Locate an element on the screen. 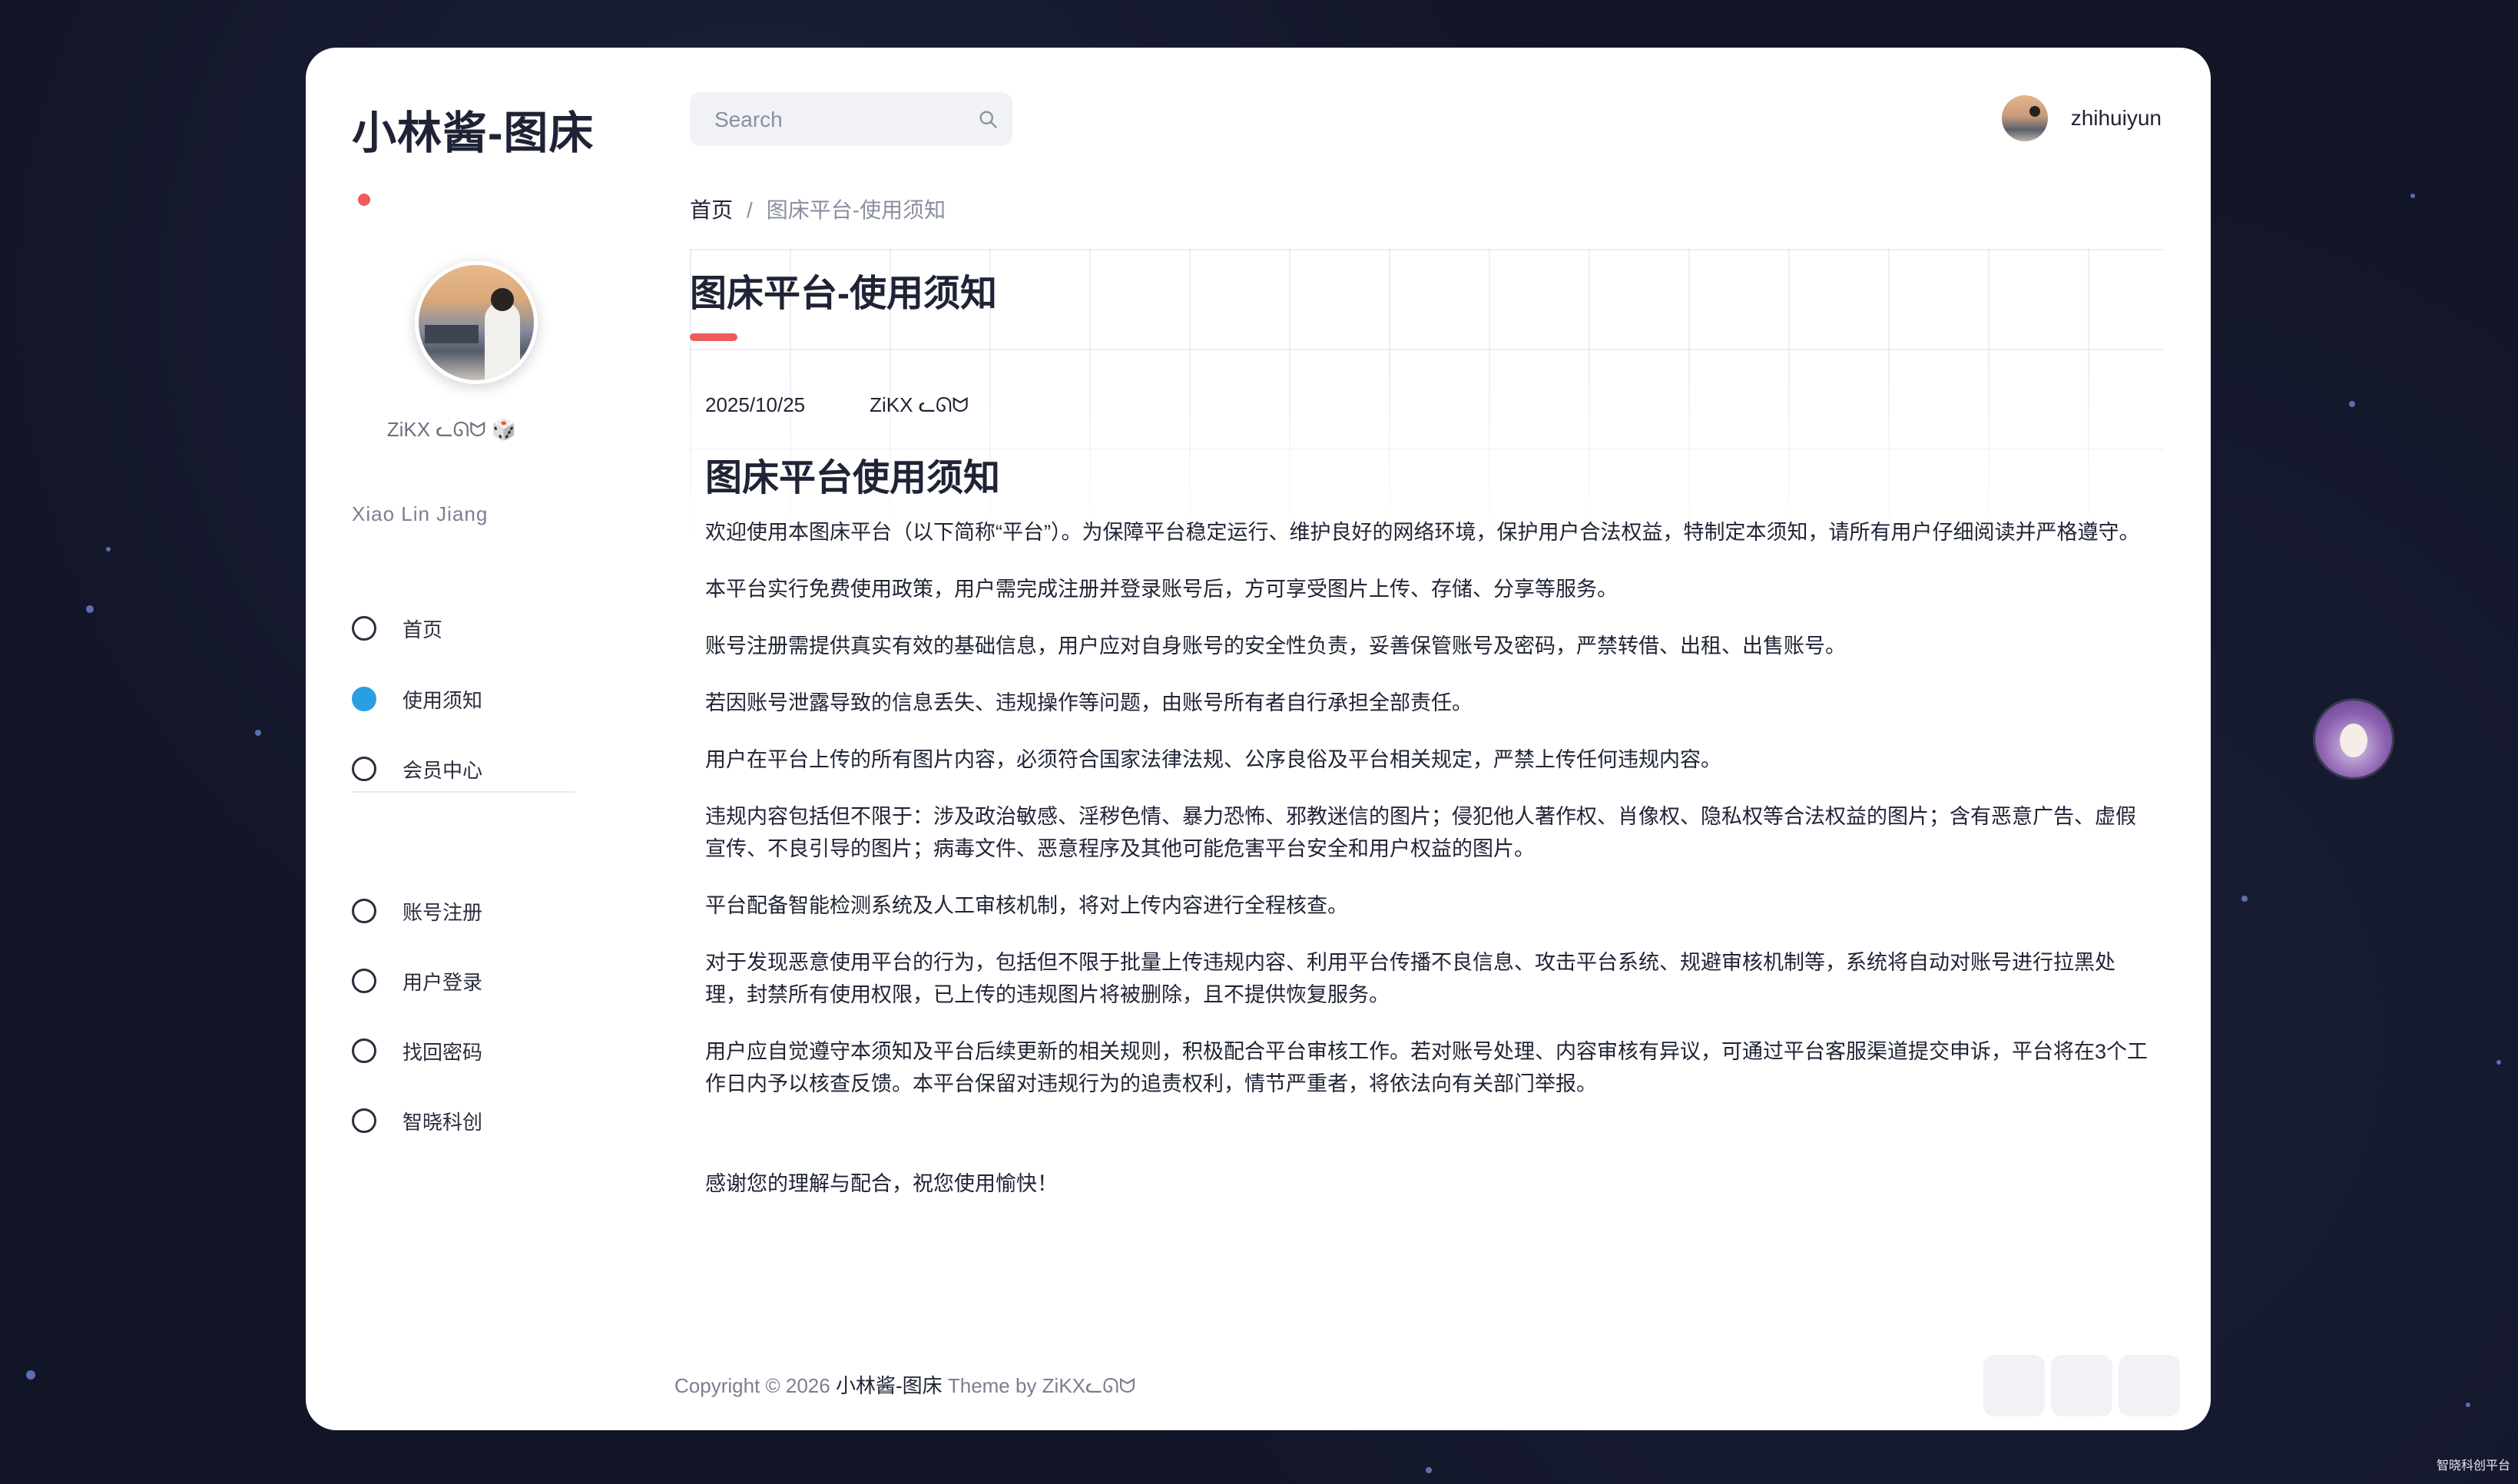 This screenshot has width=2518, height=1484. post-author: ZiKX ᓚᘏᗢ is located at coordinates (919, 404).